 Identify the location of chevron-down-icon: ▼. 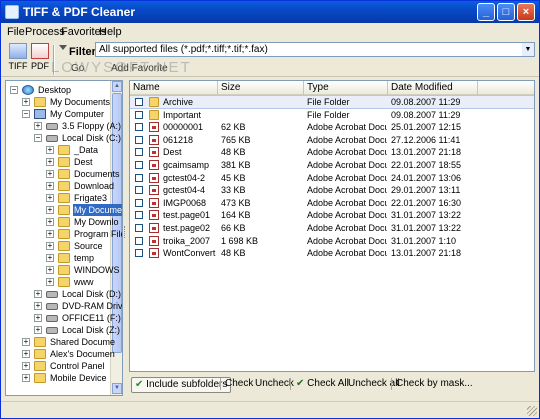
(528, 49).